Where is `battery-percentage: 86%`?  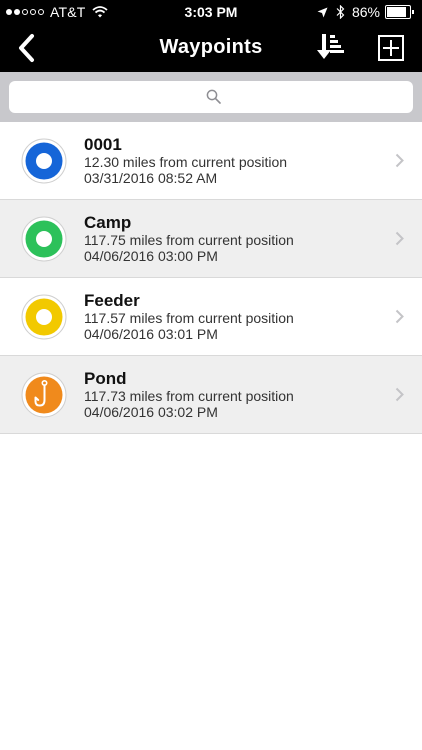
battery-percentage: 86% is located at coordinates (365, 12).